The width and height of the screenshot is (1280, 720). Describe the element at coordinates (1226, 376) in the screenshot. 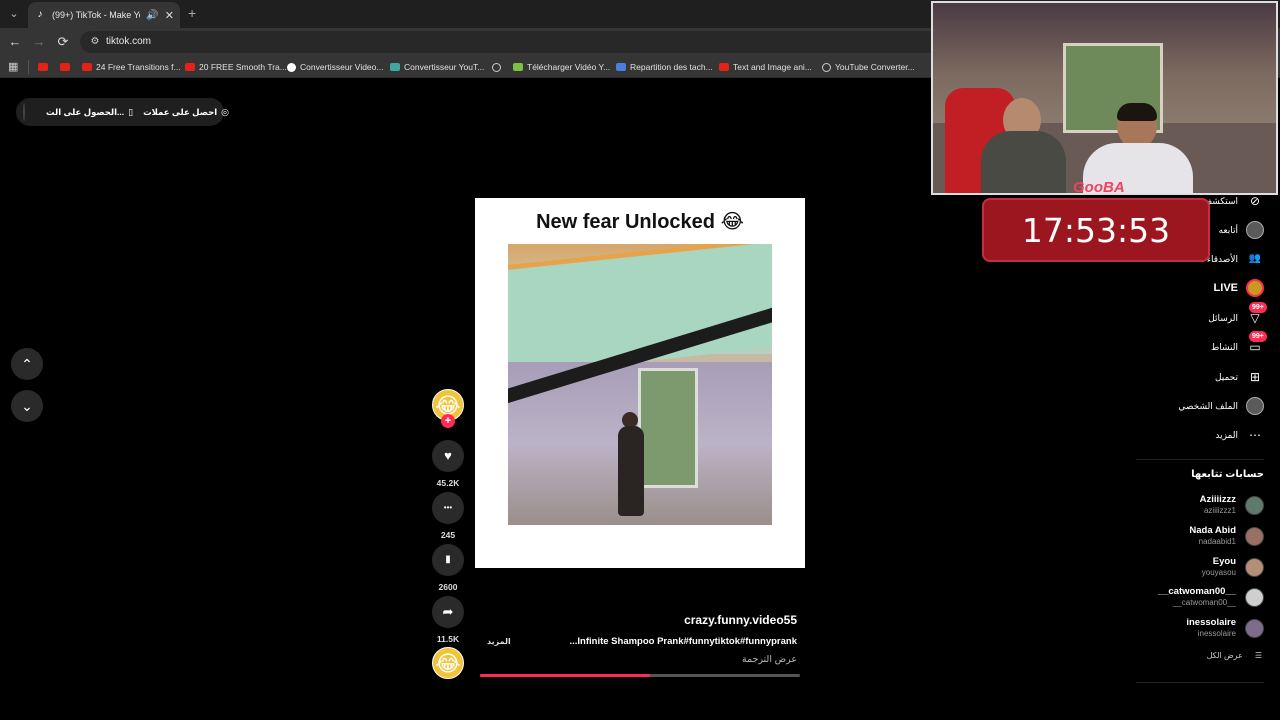

I see `sidebar-item-label: تحميل` at that location.